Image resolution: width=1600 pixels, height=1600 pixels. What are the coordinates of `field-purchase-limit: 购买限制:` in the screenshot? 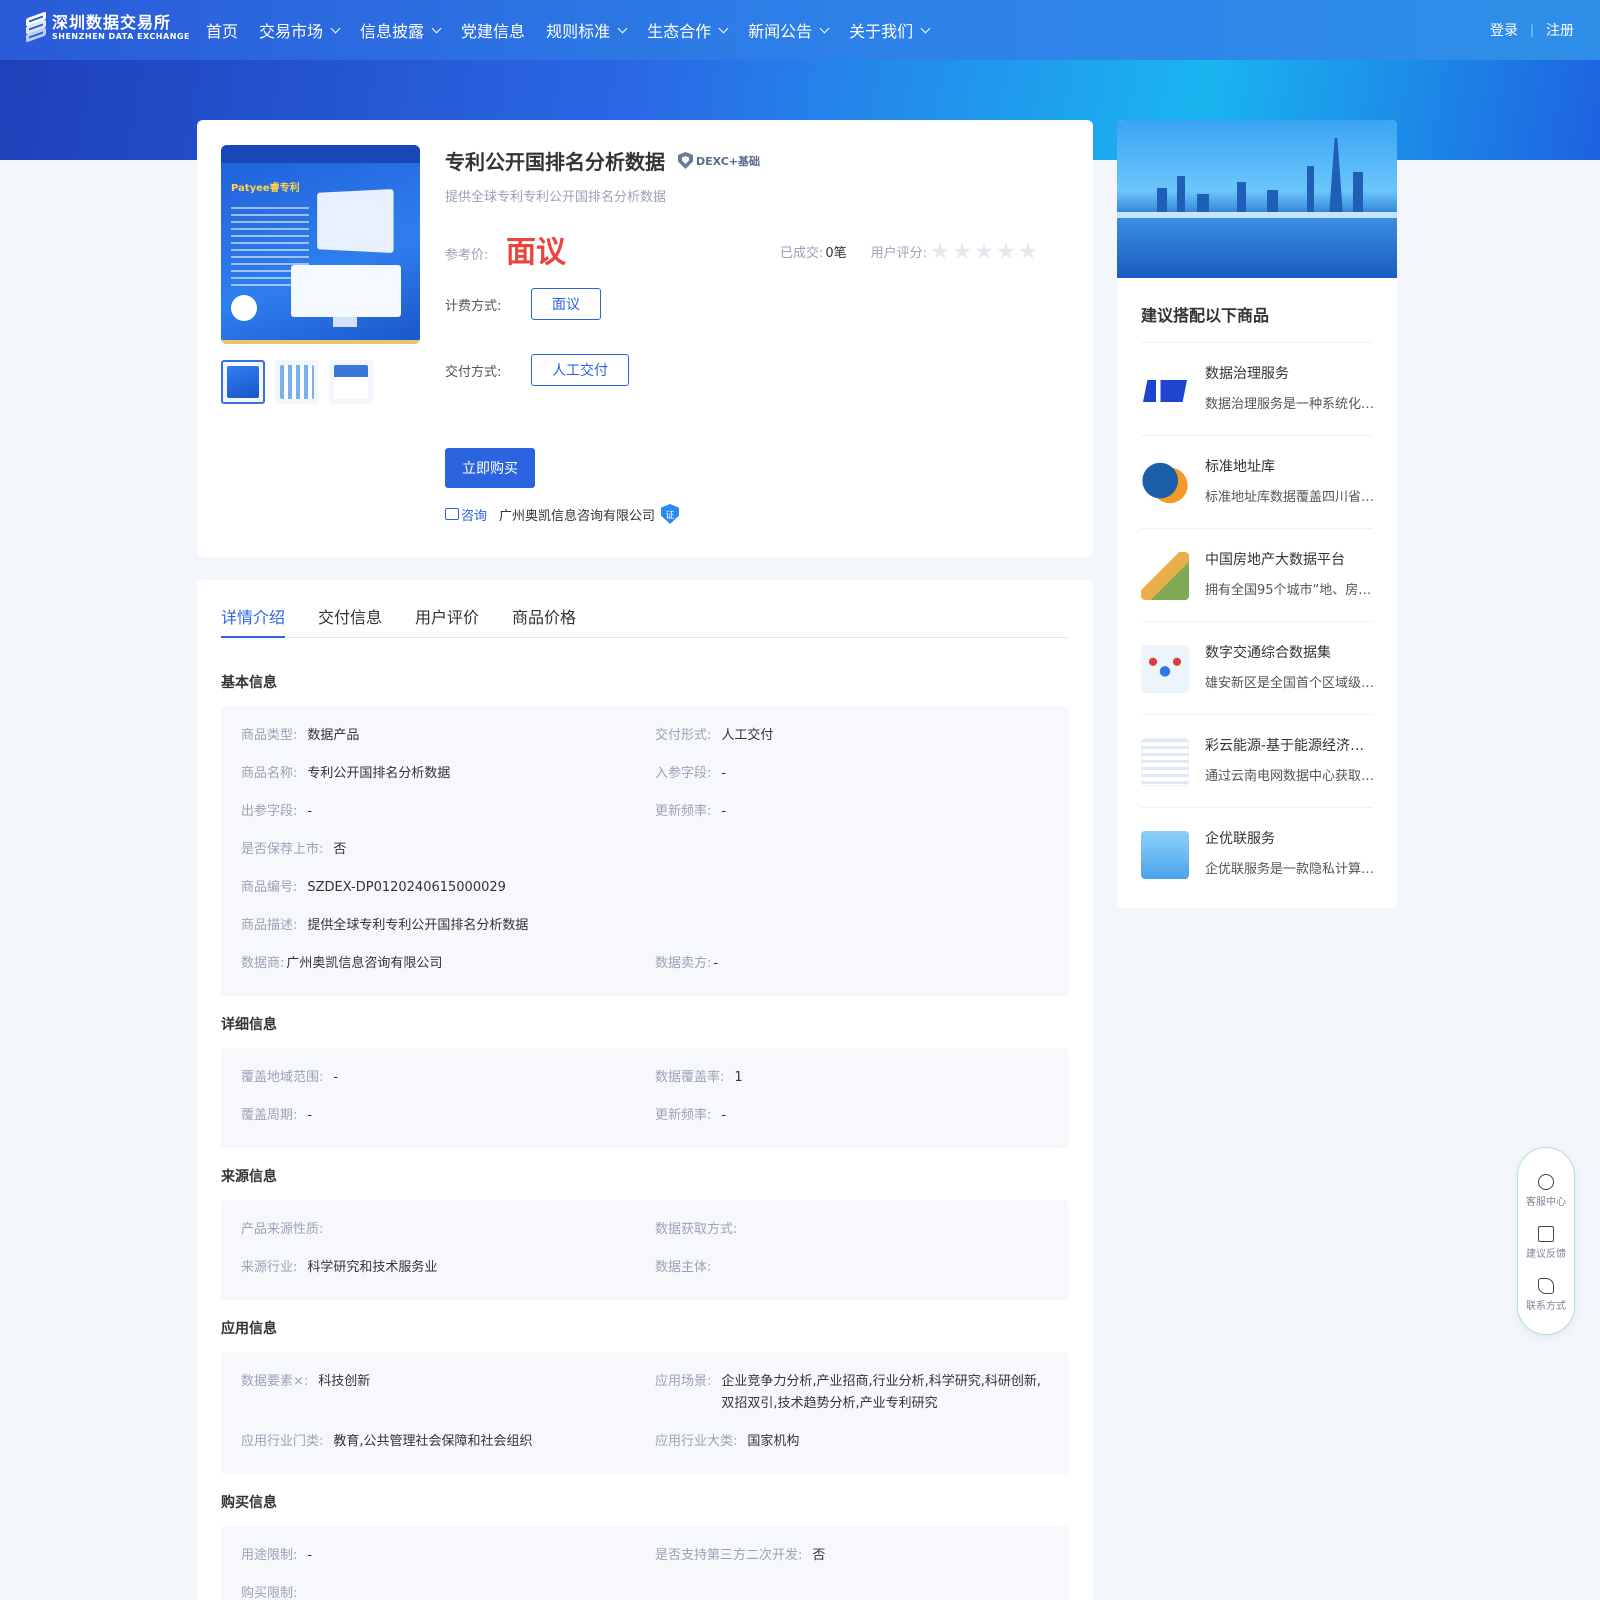 It's located at (269, 1593).